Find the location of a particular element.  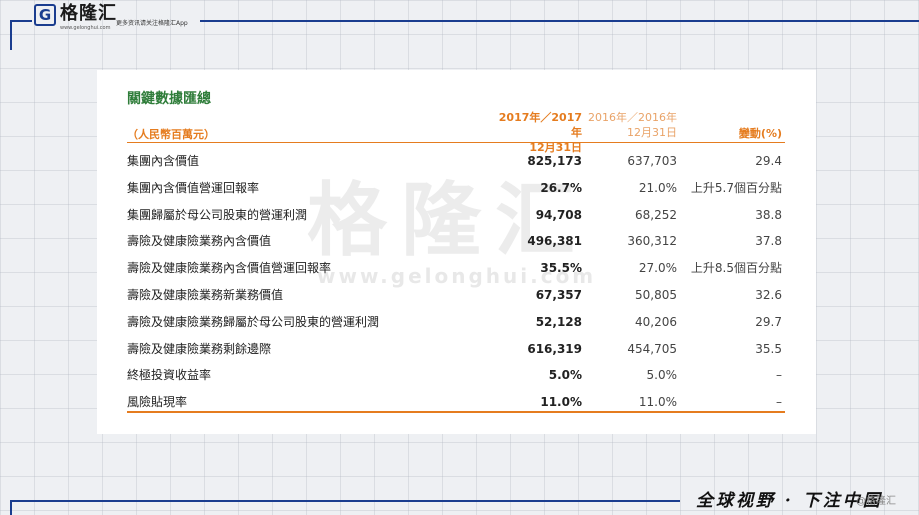

column-header-2016: 2016年／2016年 12月31日 is located at coordinates (632, 125).